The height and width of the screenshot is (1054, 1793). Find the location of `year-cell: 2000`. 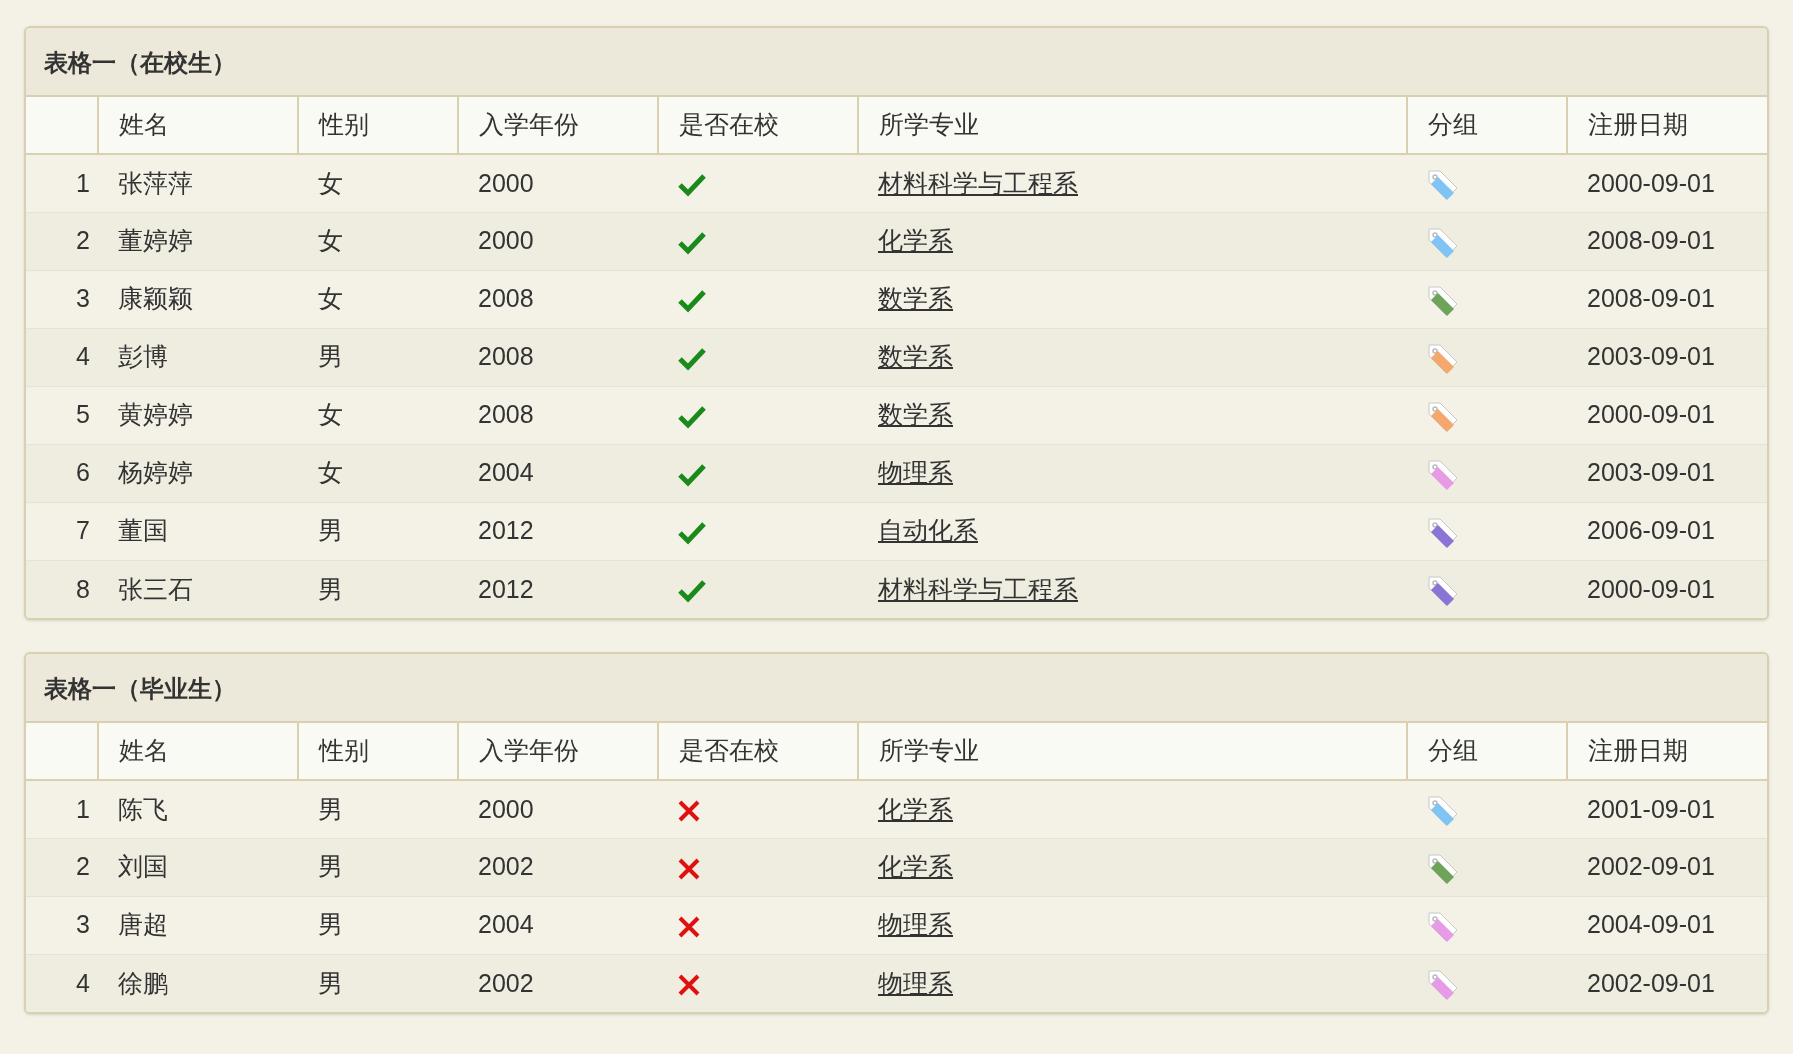

year-cell: 2000 is located at coordinates (558, 241).